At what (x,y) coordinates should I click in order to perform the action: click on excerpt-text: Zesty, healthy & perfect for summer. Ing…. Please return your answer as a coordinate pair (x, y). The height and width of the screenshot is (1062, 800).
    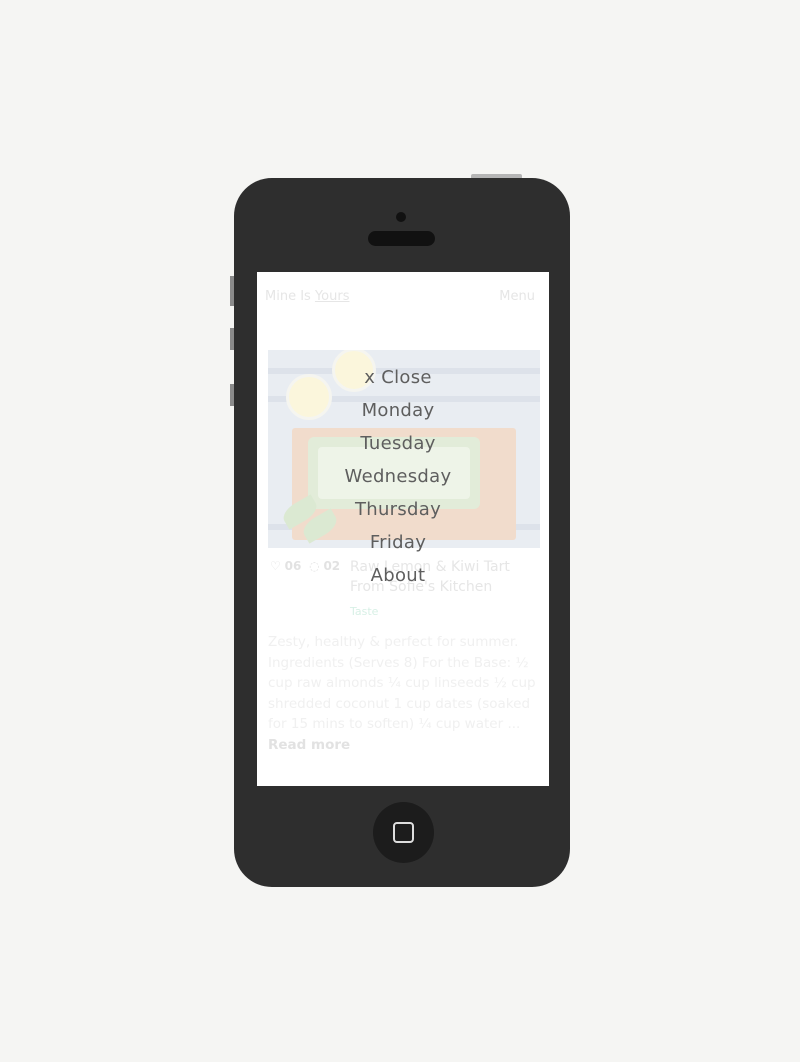
    Looking at the image, I should click on (402, 683).